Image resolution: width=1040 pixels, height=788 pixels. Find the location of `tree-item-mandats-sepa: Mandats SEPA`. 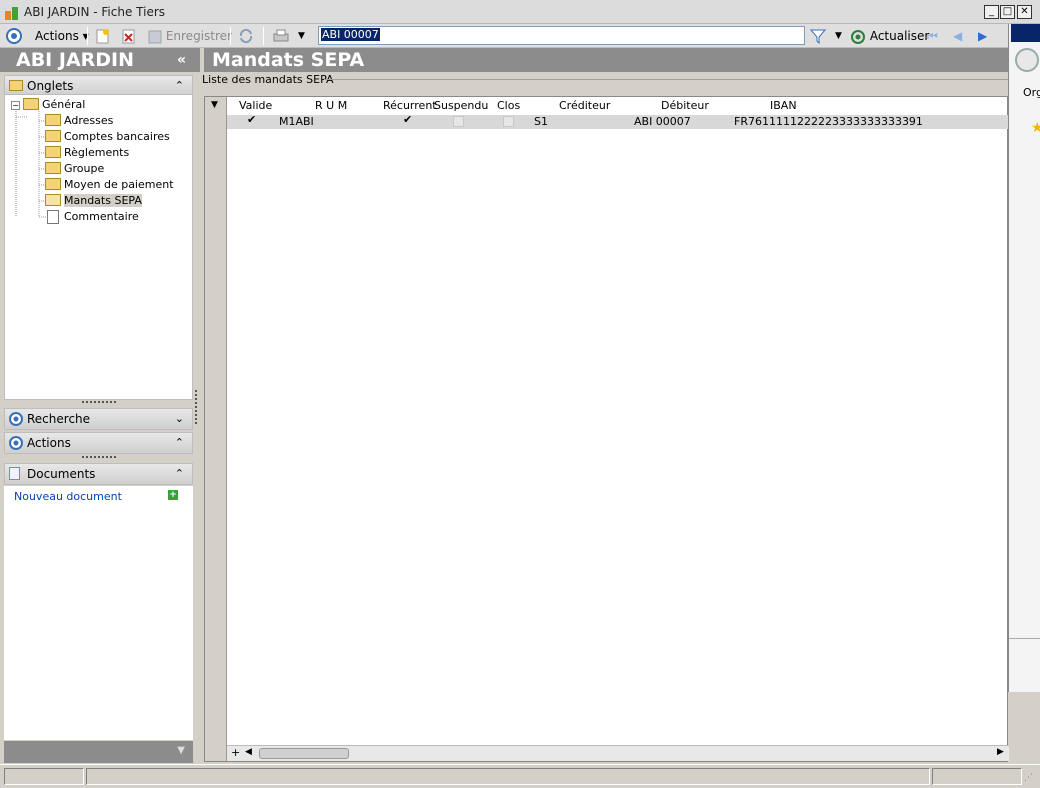

tree-item-mandats-sepa: Mandats SEPA is located at coordinates (93, 201).